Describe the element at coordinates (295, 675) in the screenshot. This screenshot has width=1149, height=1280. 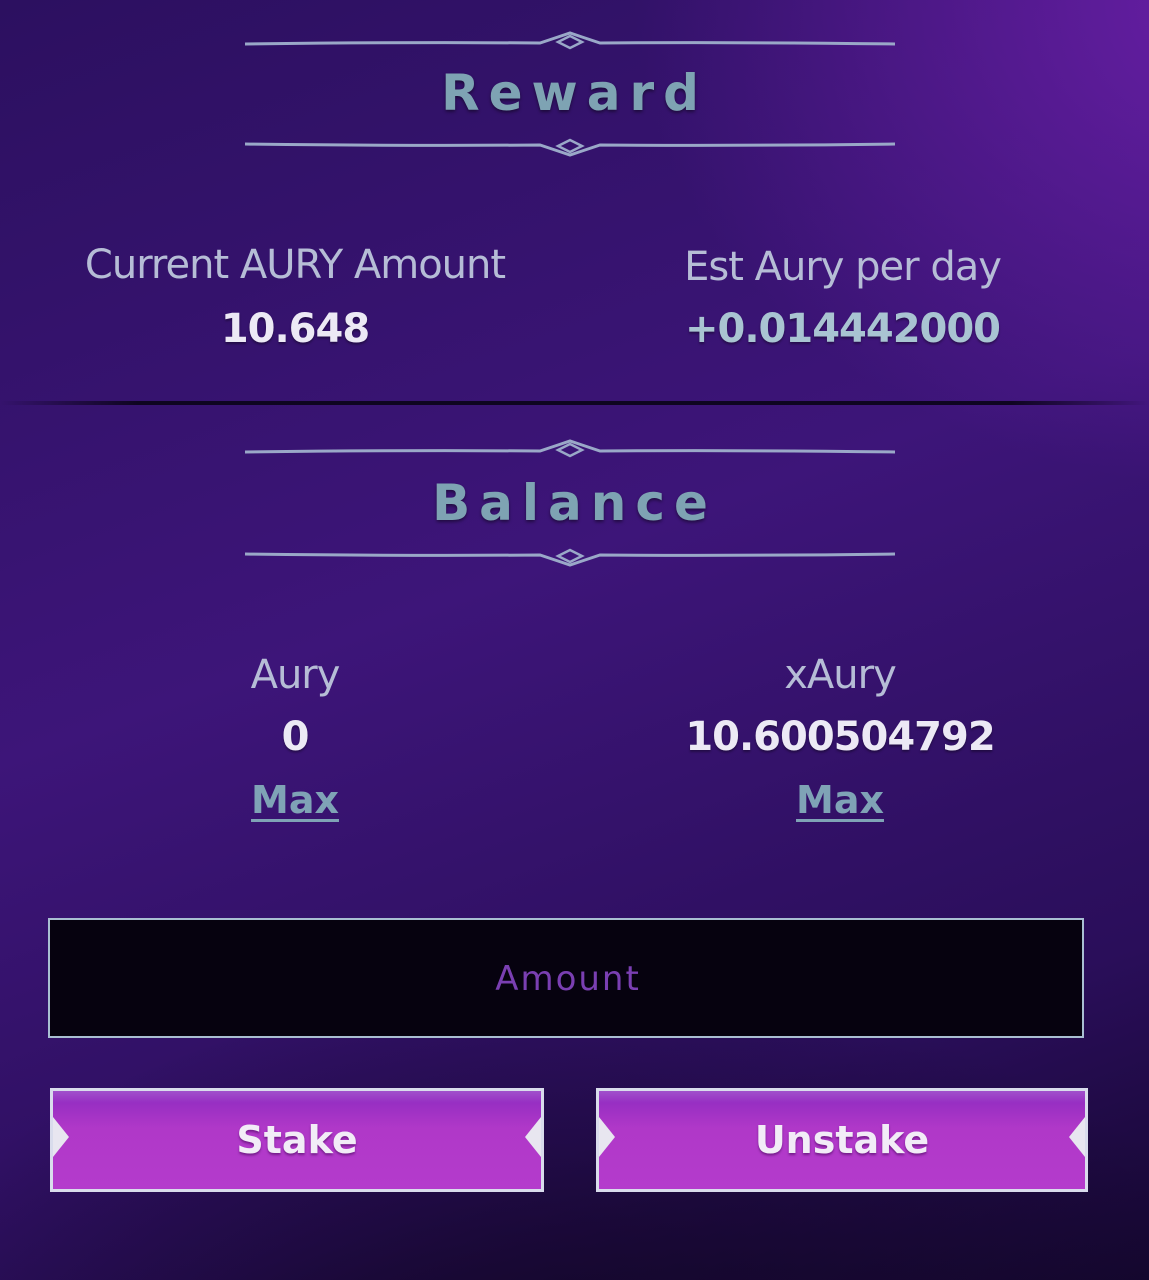
I see `aury-balance-label: Aury` at that location.